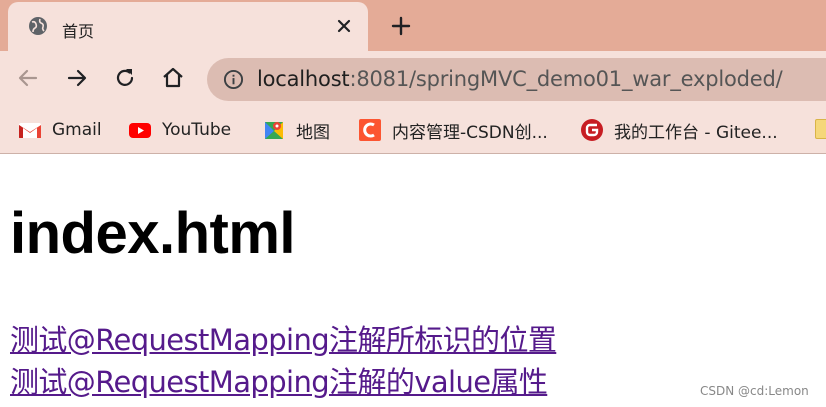 The image size is (826, 407). What do you see at coordinates (401, 26) in the screenshot?
I see `new-tab-plus-icon` at bounding box center [401, 26].